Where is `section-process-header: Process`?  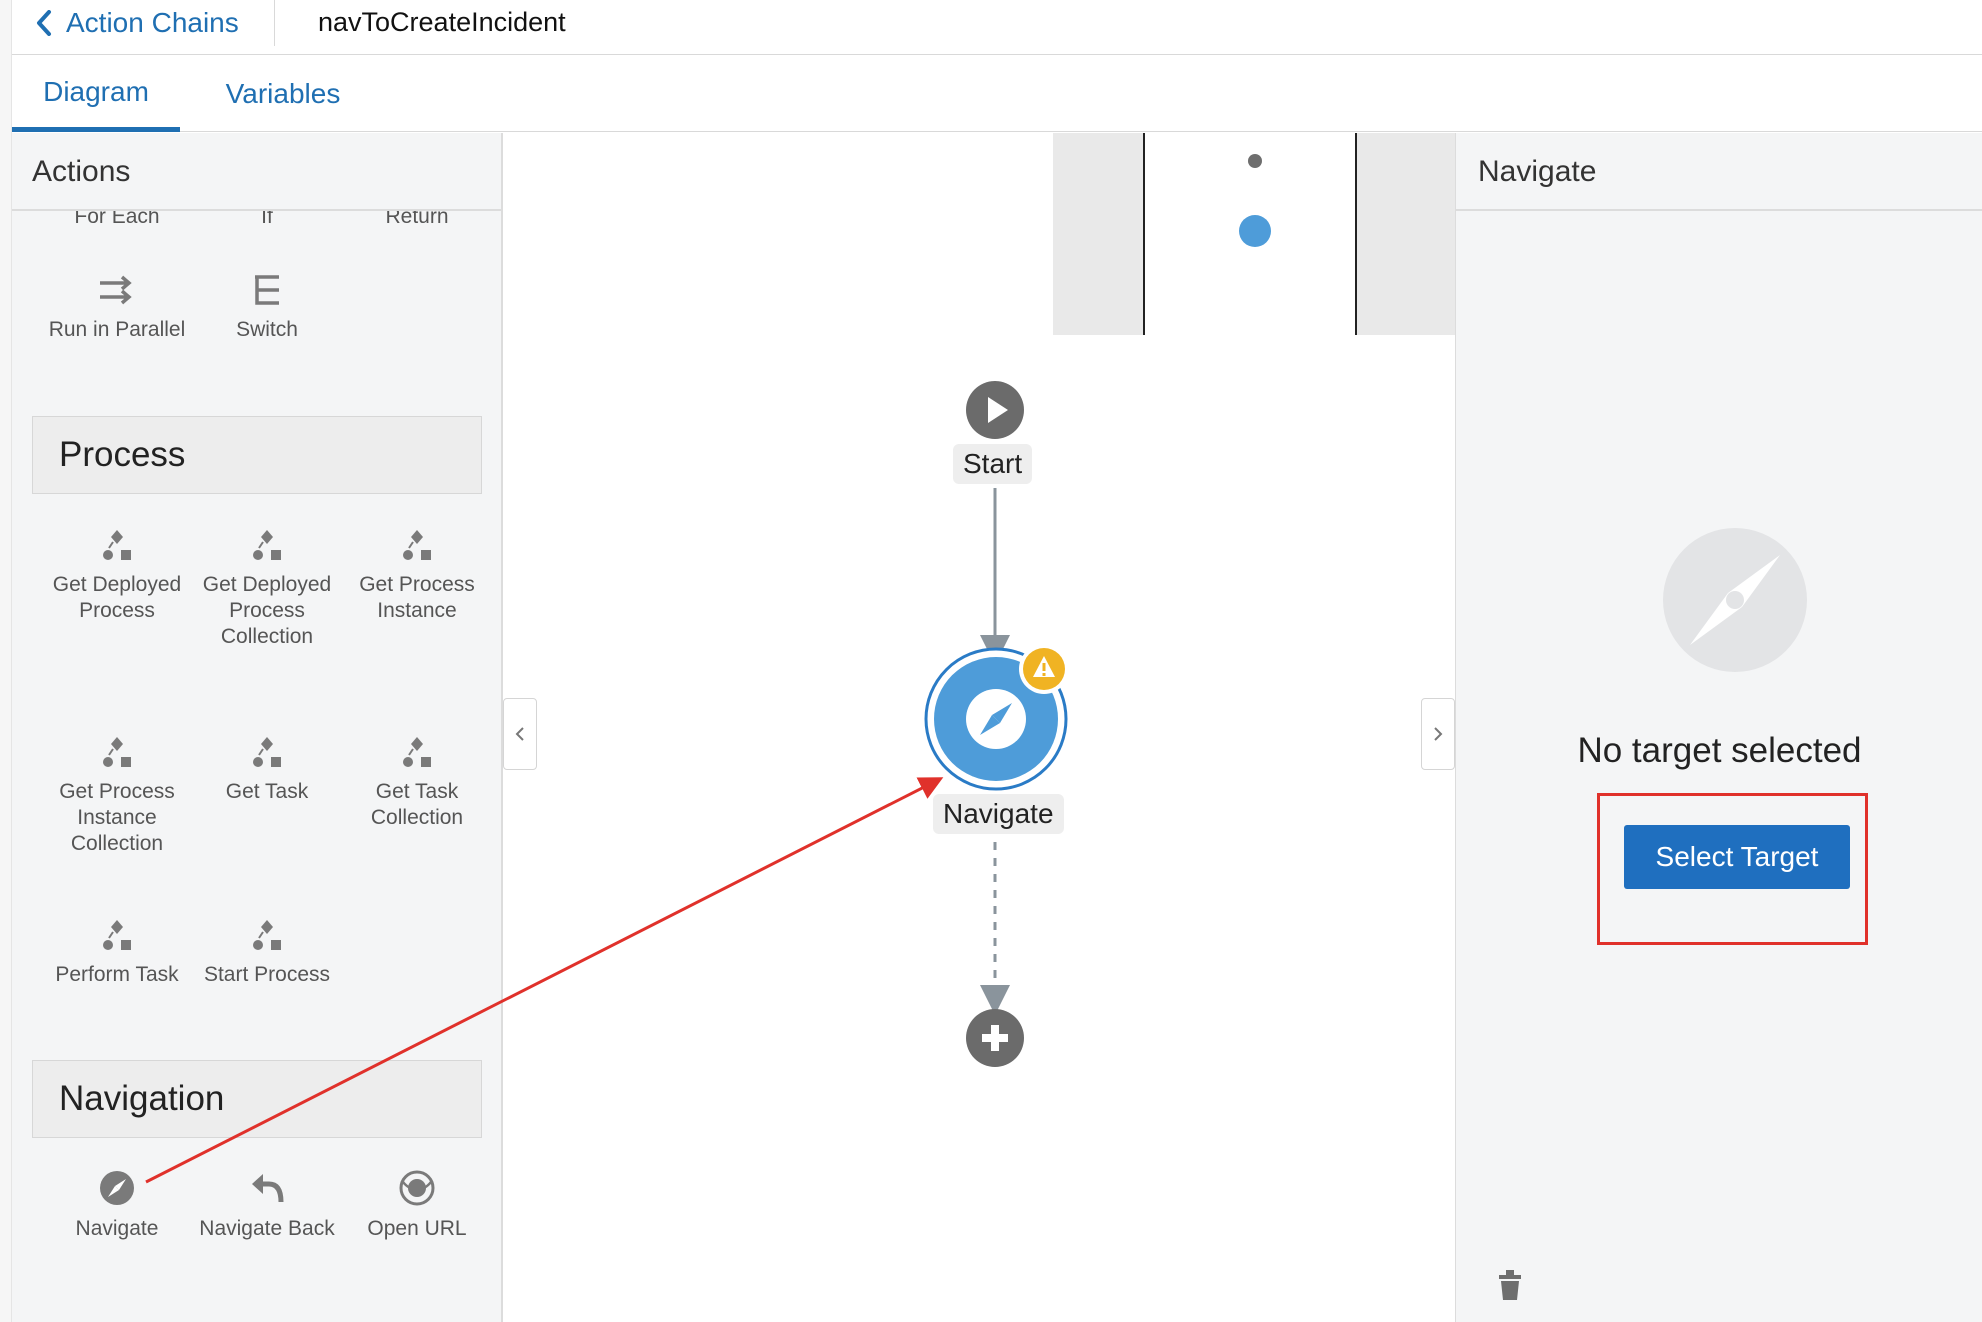
section-process-header: Process is located at coordinates (257, 455).